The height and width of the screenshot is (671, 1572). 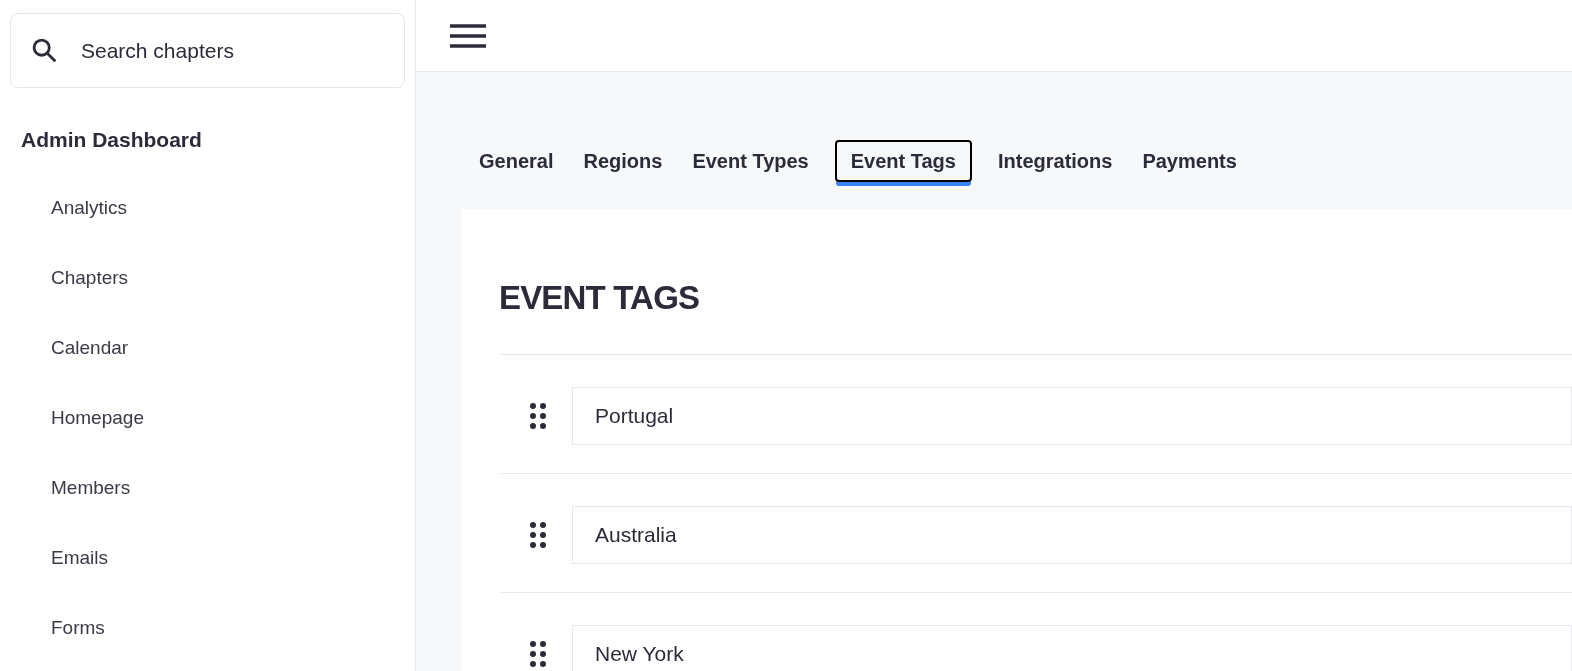 What do you see at coordinates (207, 208) in the screenshot?
I see `sidebar-item: Analytics` at bounding box center [207, 208].